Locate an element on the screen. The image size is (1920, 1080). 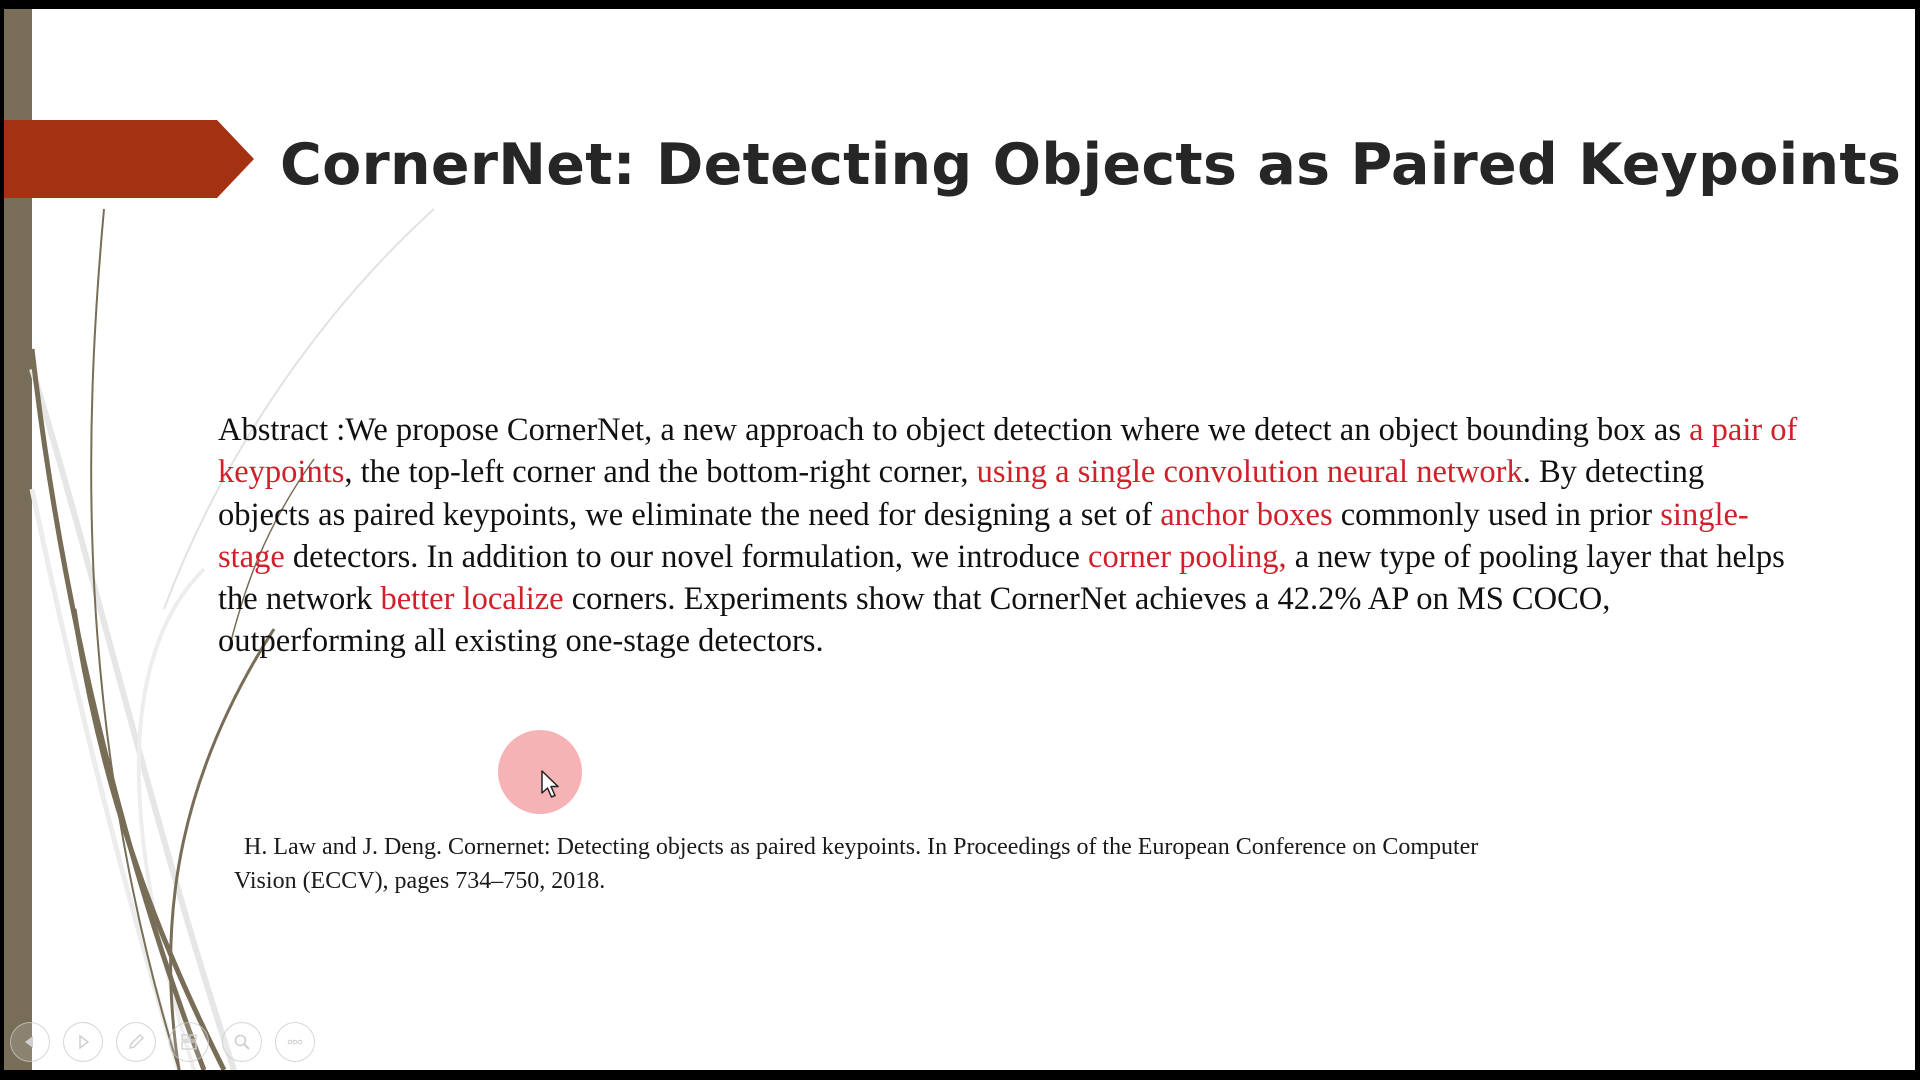
citation-line-2: Vision (ECCV), pages 734–750, 2018. is located at coordinates (420, 881).